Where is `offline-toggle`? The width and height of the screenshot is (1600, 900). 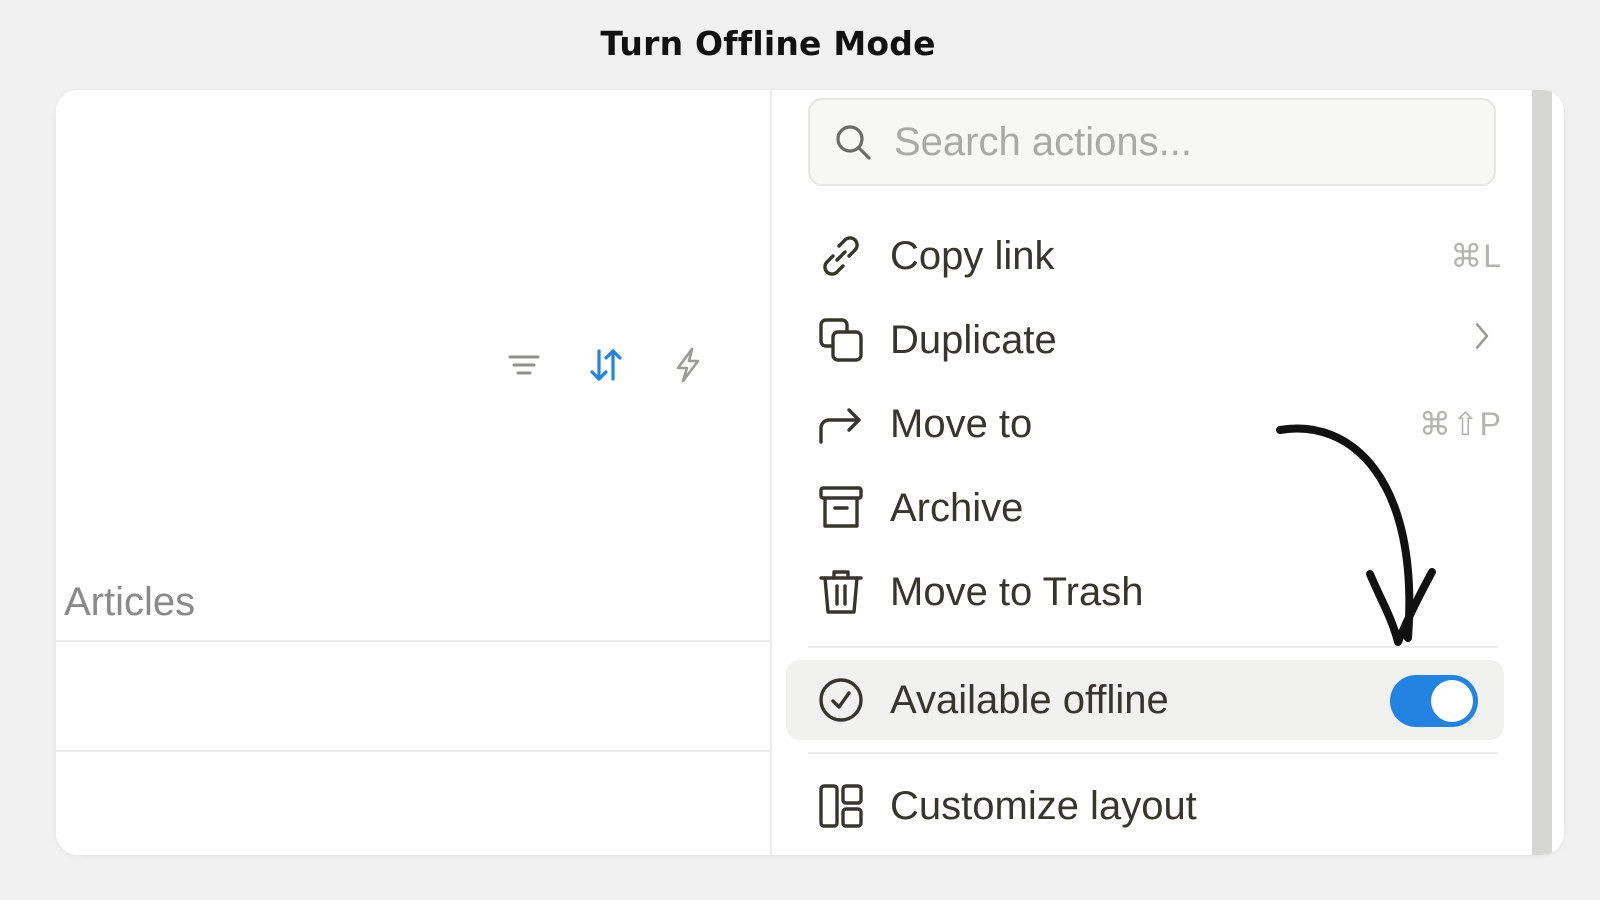
offline-toggle is located at coordinates (1434, 701).